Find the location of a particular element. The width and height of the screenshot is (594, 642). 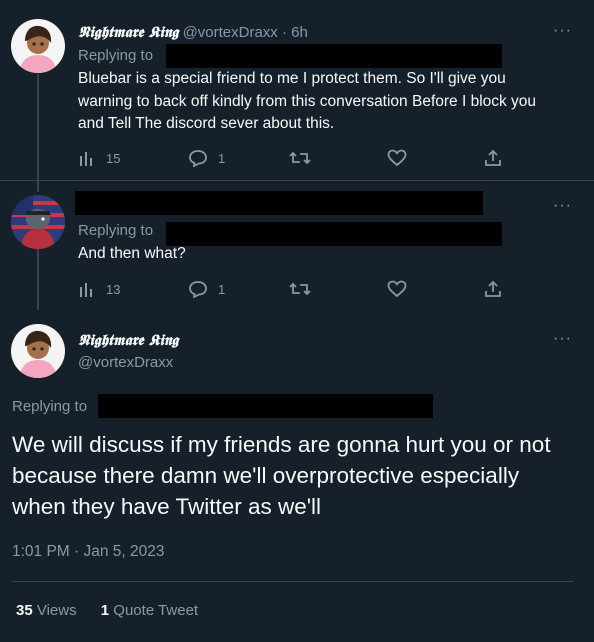

tweet-header: 𝕹𝖎𝖌𝖍𝖙𝖒𝖆𝖗𝖊 𝕶𝖎𝖓𝖌 @vortexDraxx · 6h is located at coordinates (193, 32).